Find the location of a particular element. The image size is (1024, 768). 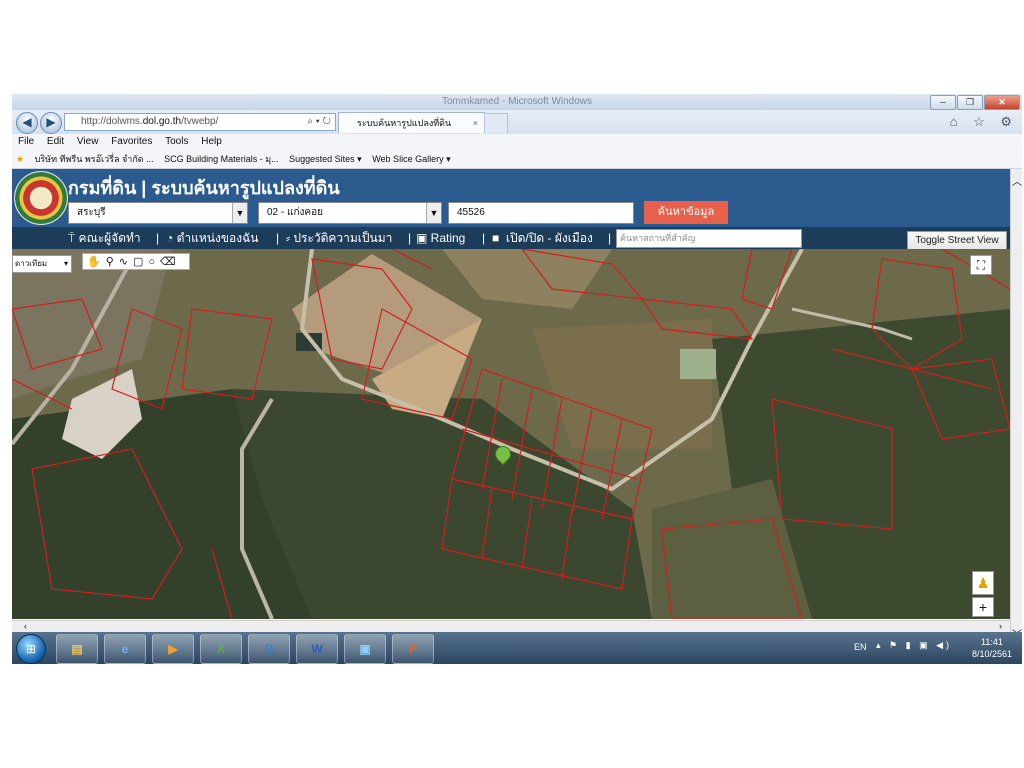

hand-pan-icon: ✋ is located at coordinates (96, 262).